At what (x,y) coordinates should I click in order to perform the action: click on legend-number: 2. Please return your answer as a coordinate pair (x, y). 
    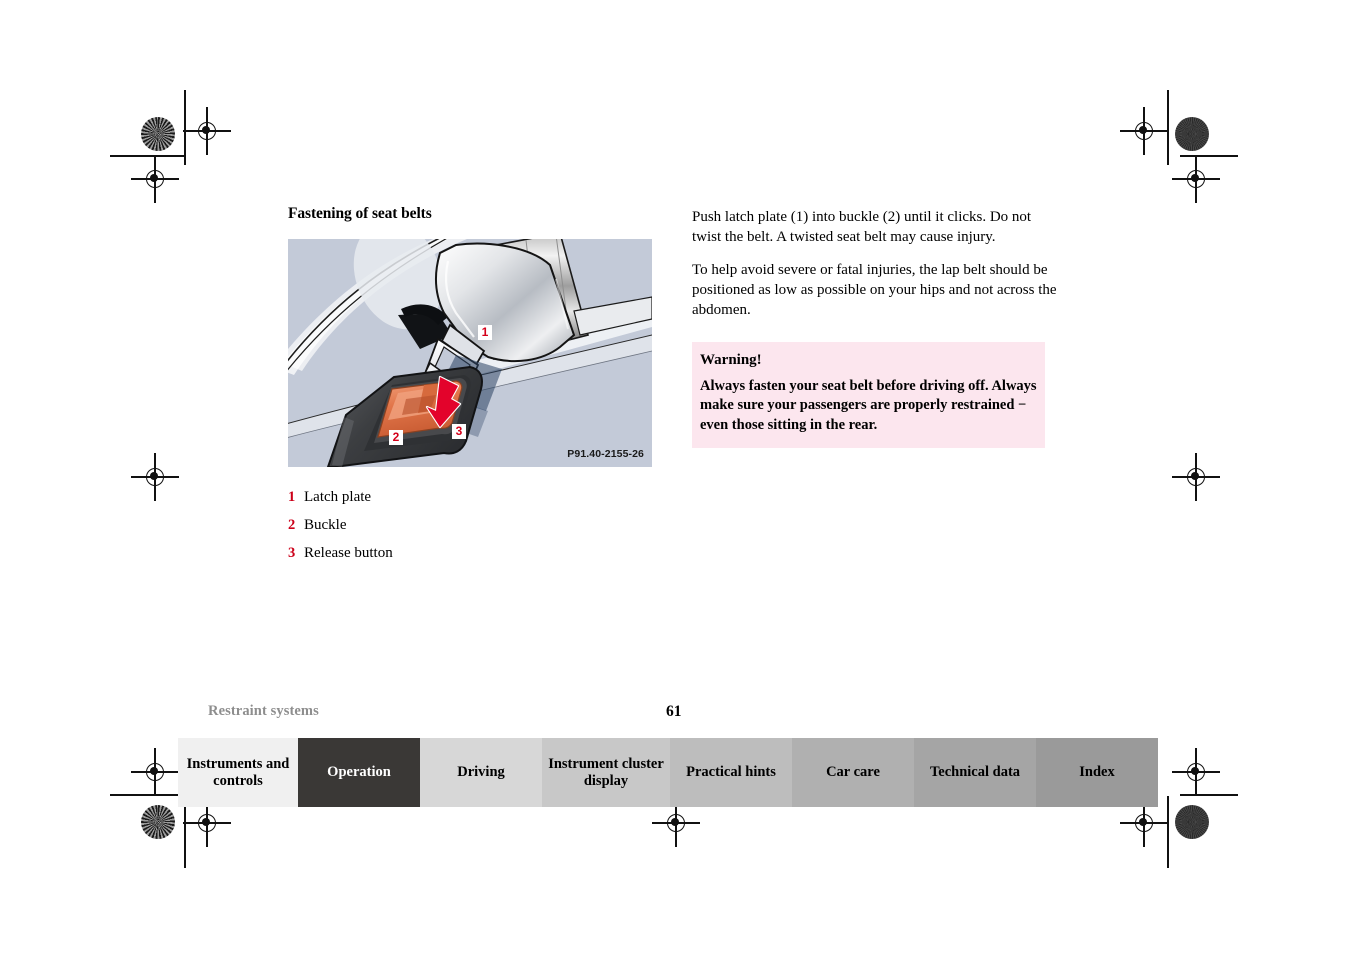
    Looking at the image, I should click on (292, 524).